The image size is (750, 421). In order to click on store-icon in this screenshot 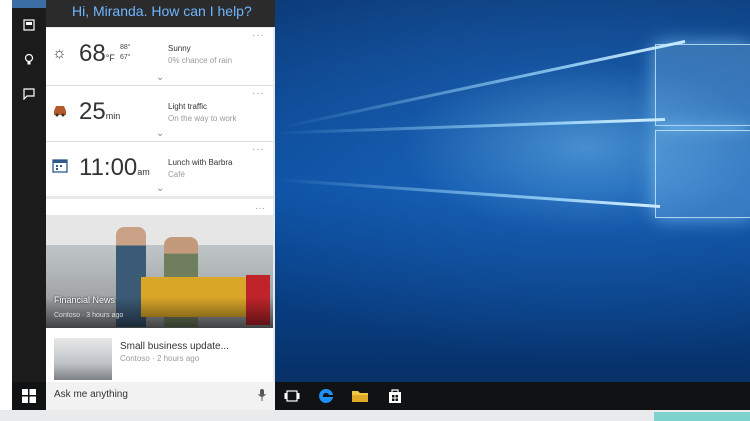, I will do `click(395, 396)`.